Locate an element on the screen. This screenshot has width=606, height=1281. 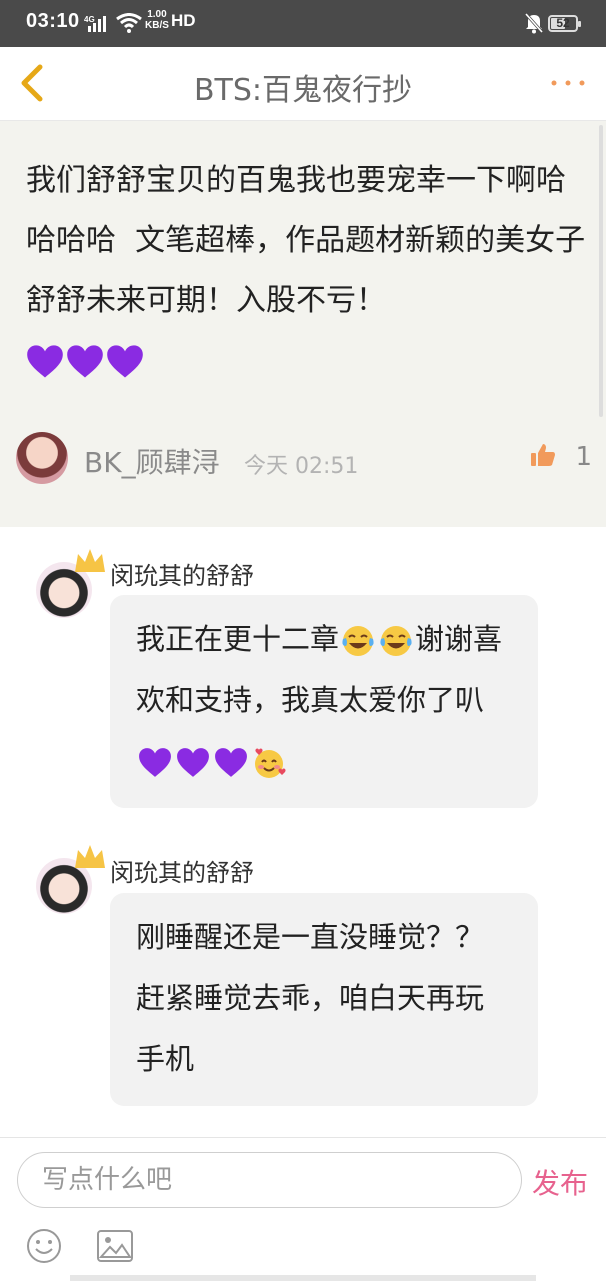
comment-meta: BK_顾肆浔 今天 02:51 1 is located at coordinates (304, 458).